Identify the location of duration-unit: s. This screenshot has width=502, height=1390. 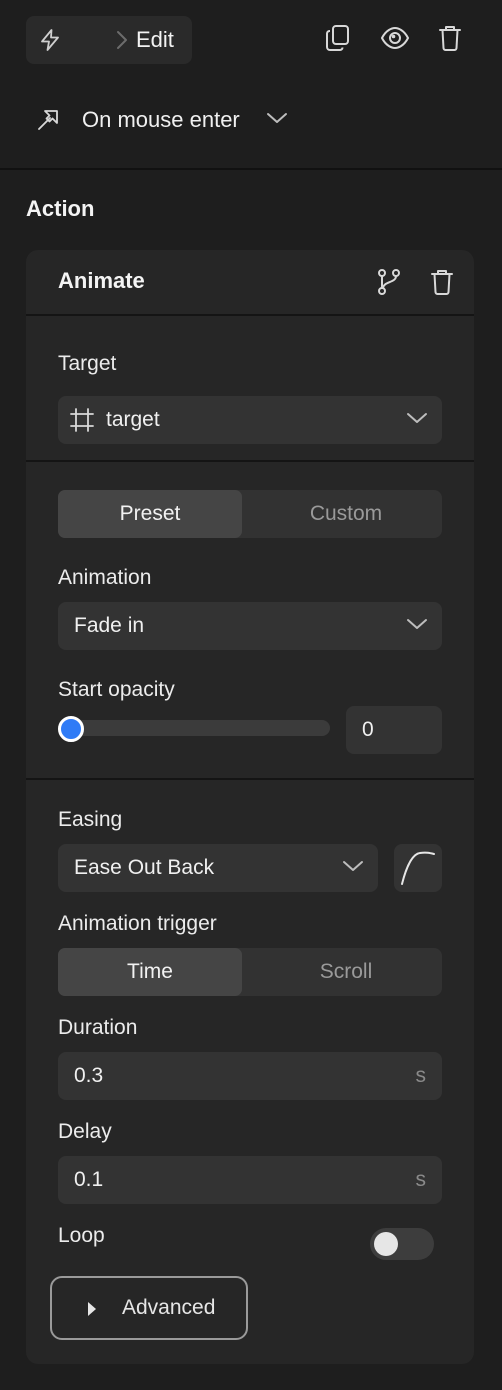
(421, 1075).